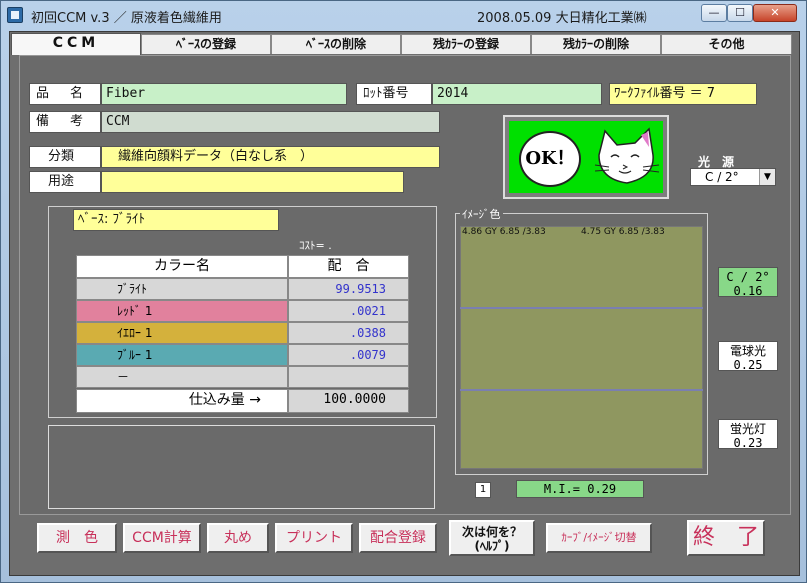 The height and width of the screenshot is (583, 807). What do you see at coordinates (748, 443) in the screenshot?
I see `side-fluor-value: 0.23` at bounding box center [748, 443].